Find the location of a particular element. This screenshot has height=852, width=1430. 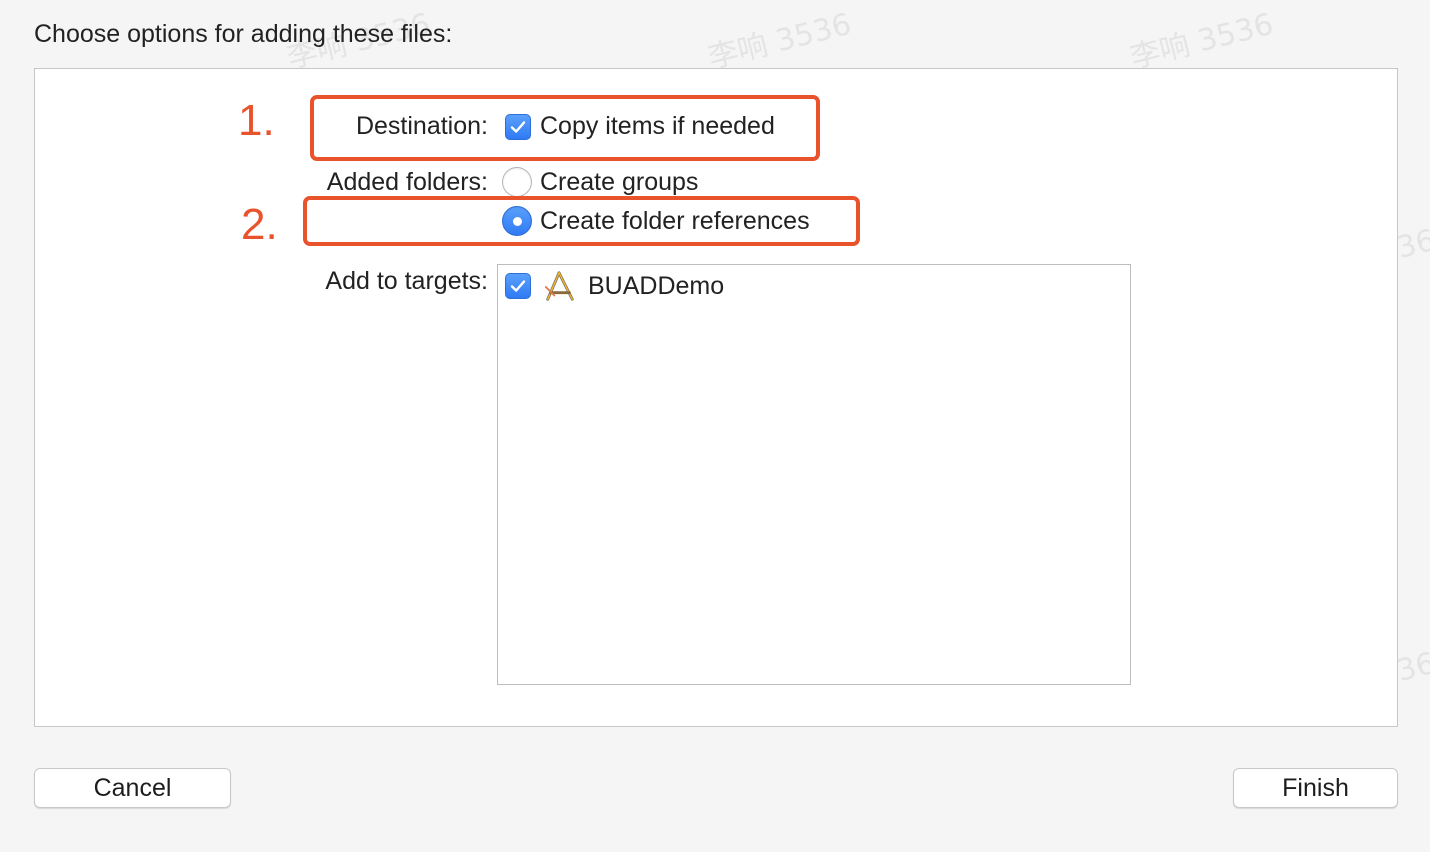

dialog-title: Choose options for adding these files: is located at coordinates (243, 34).